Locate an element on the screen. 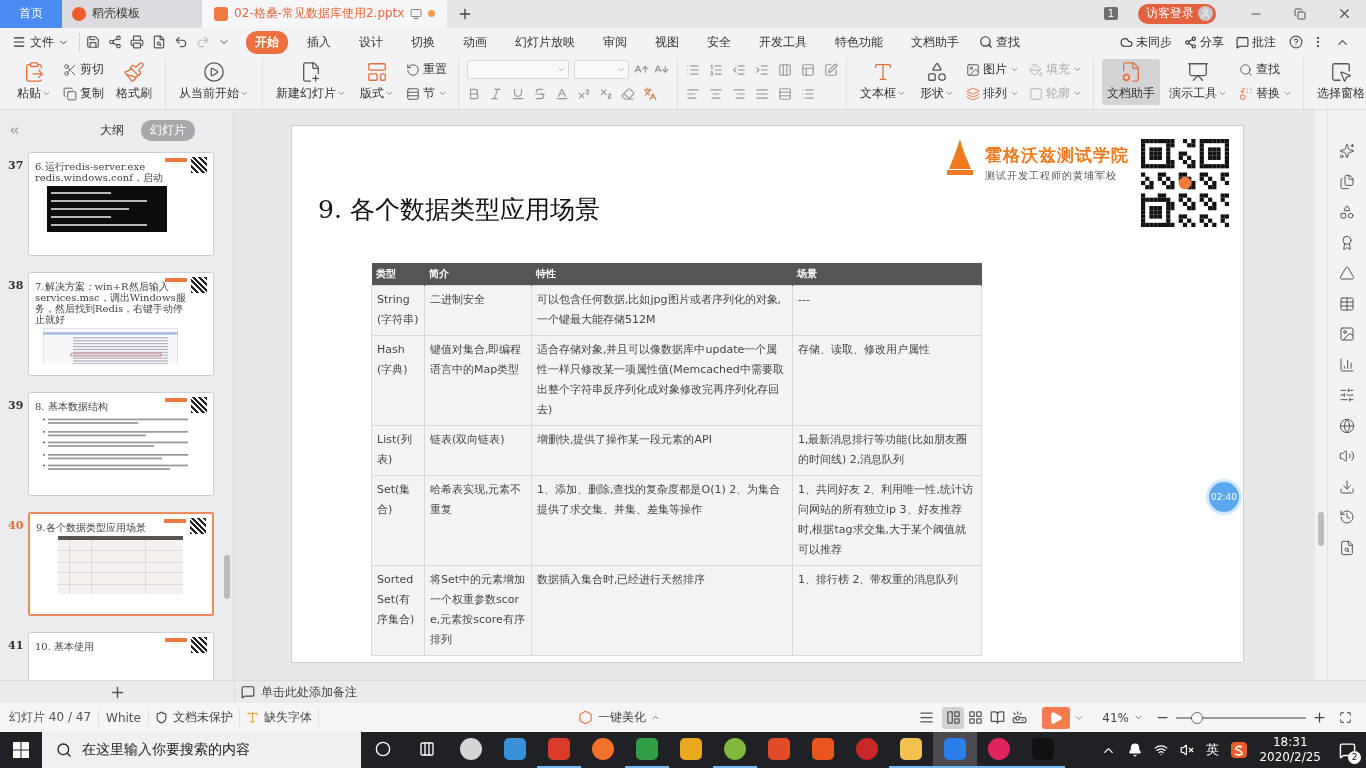  file-search-icon is located at coordinates (1347, 547).